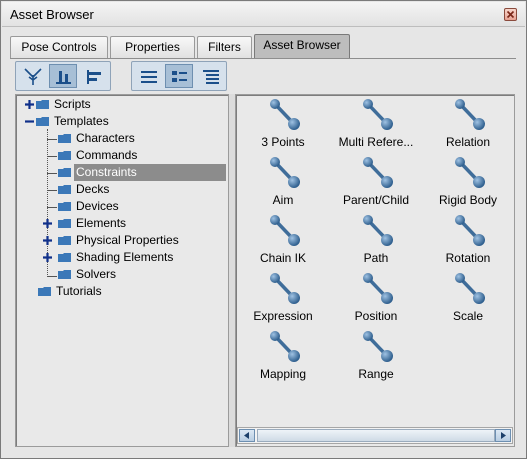 This screenshot has height=459, width=527. I want to click on asset-item: Relation, so click(468, 125).